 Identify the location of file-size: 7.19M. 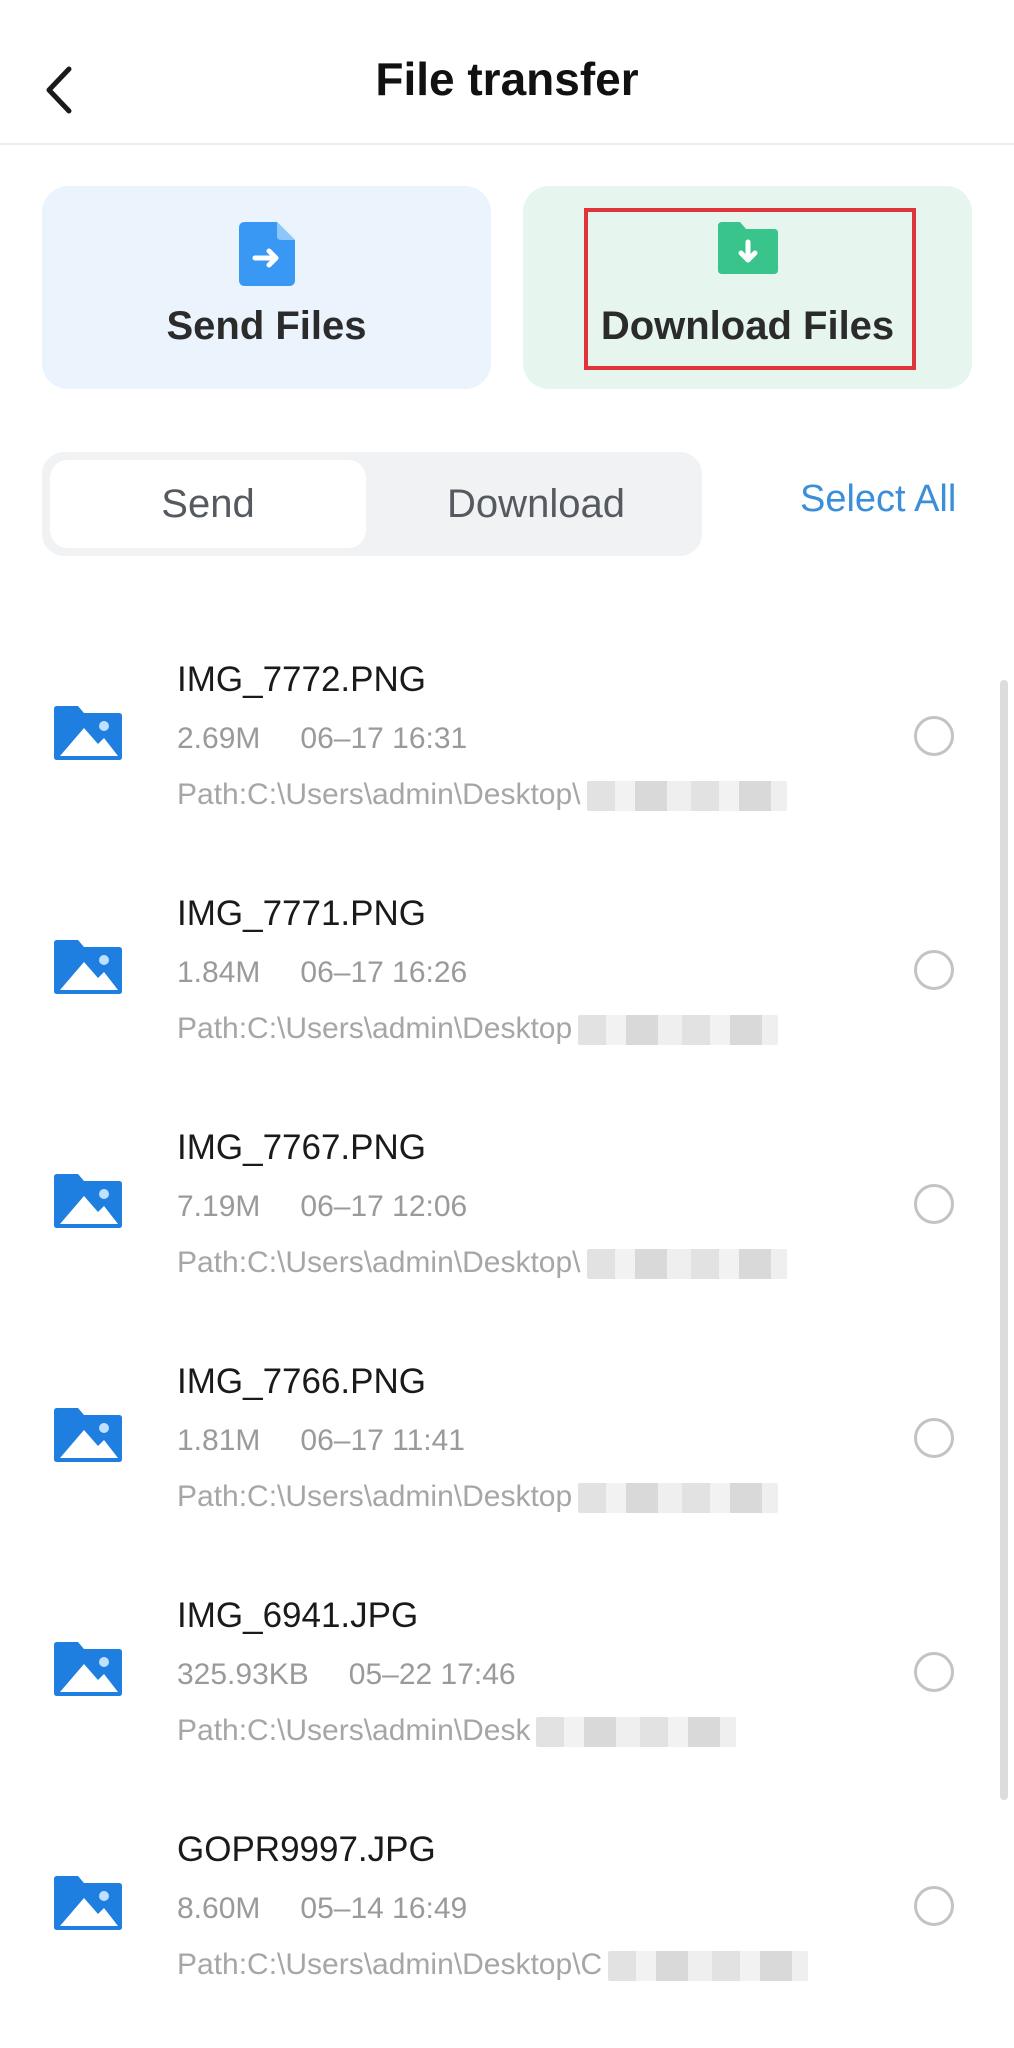
(219, 1206).